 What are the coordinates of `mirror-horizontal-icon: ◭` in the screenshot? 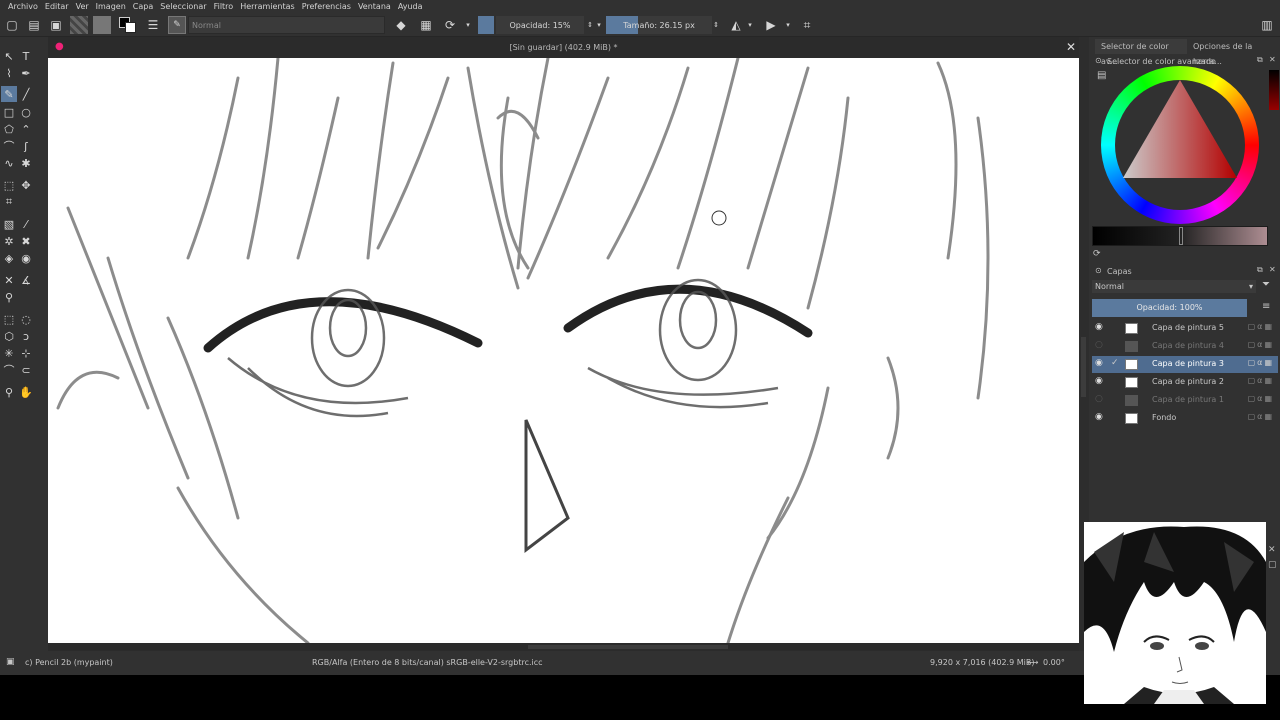 It's located at (736, 25).